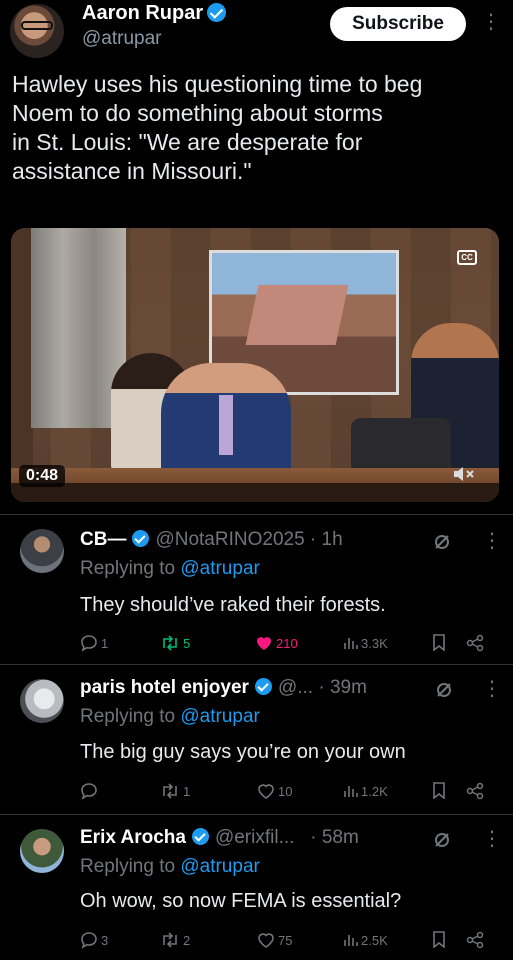 The width and height of the screenshot is (513, 960). I want to click on reply-header: Erix Arocha @erixfil... · 58m, so click(219, 838).